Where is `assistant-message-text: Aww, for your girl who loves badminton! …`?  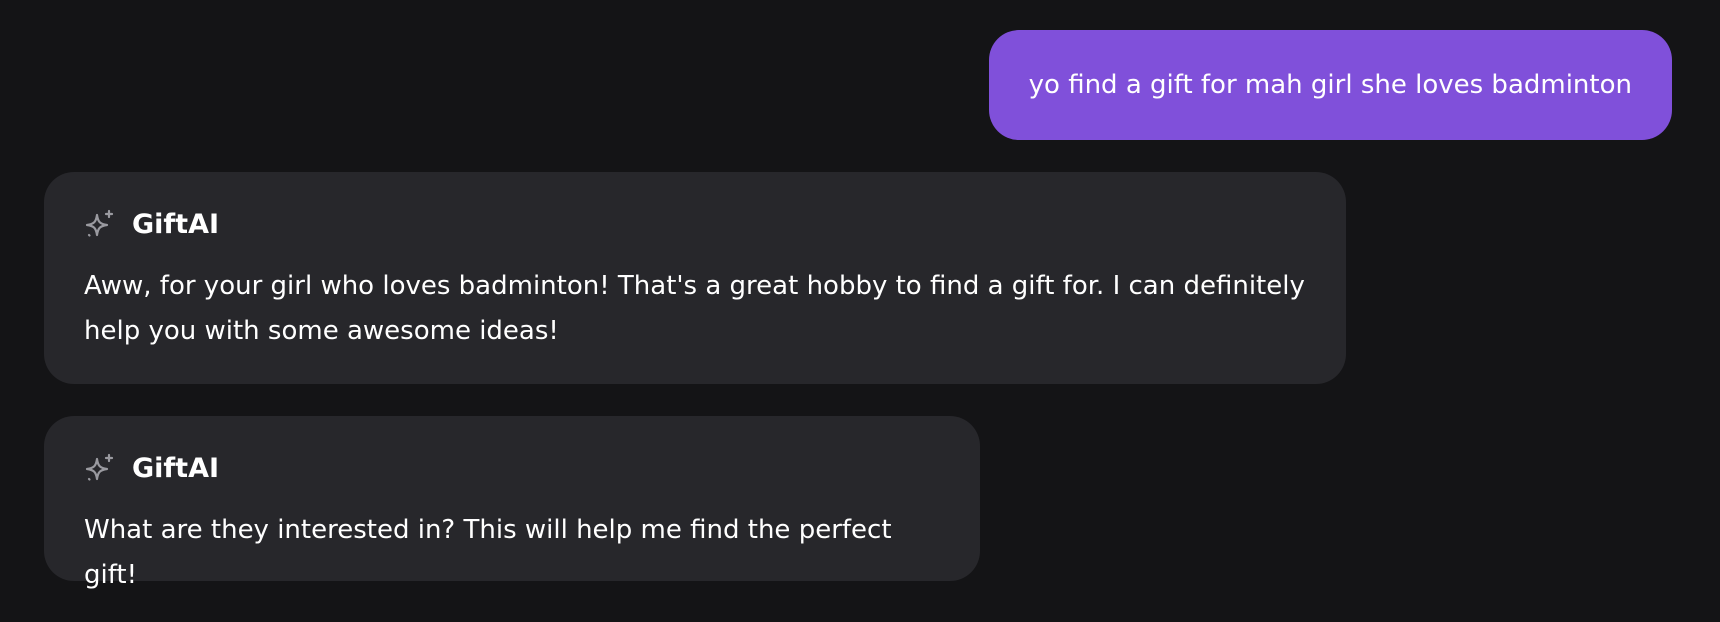 assistant-message-text: Aww, for your girl who loves badminton! … is located at coordinates (694, 308).